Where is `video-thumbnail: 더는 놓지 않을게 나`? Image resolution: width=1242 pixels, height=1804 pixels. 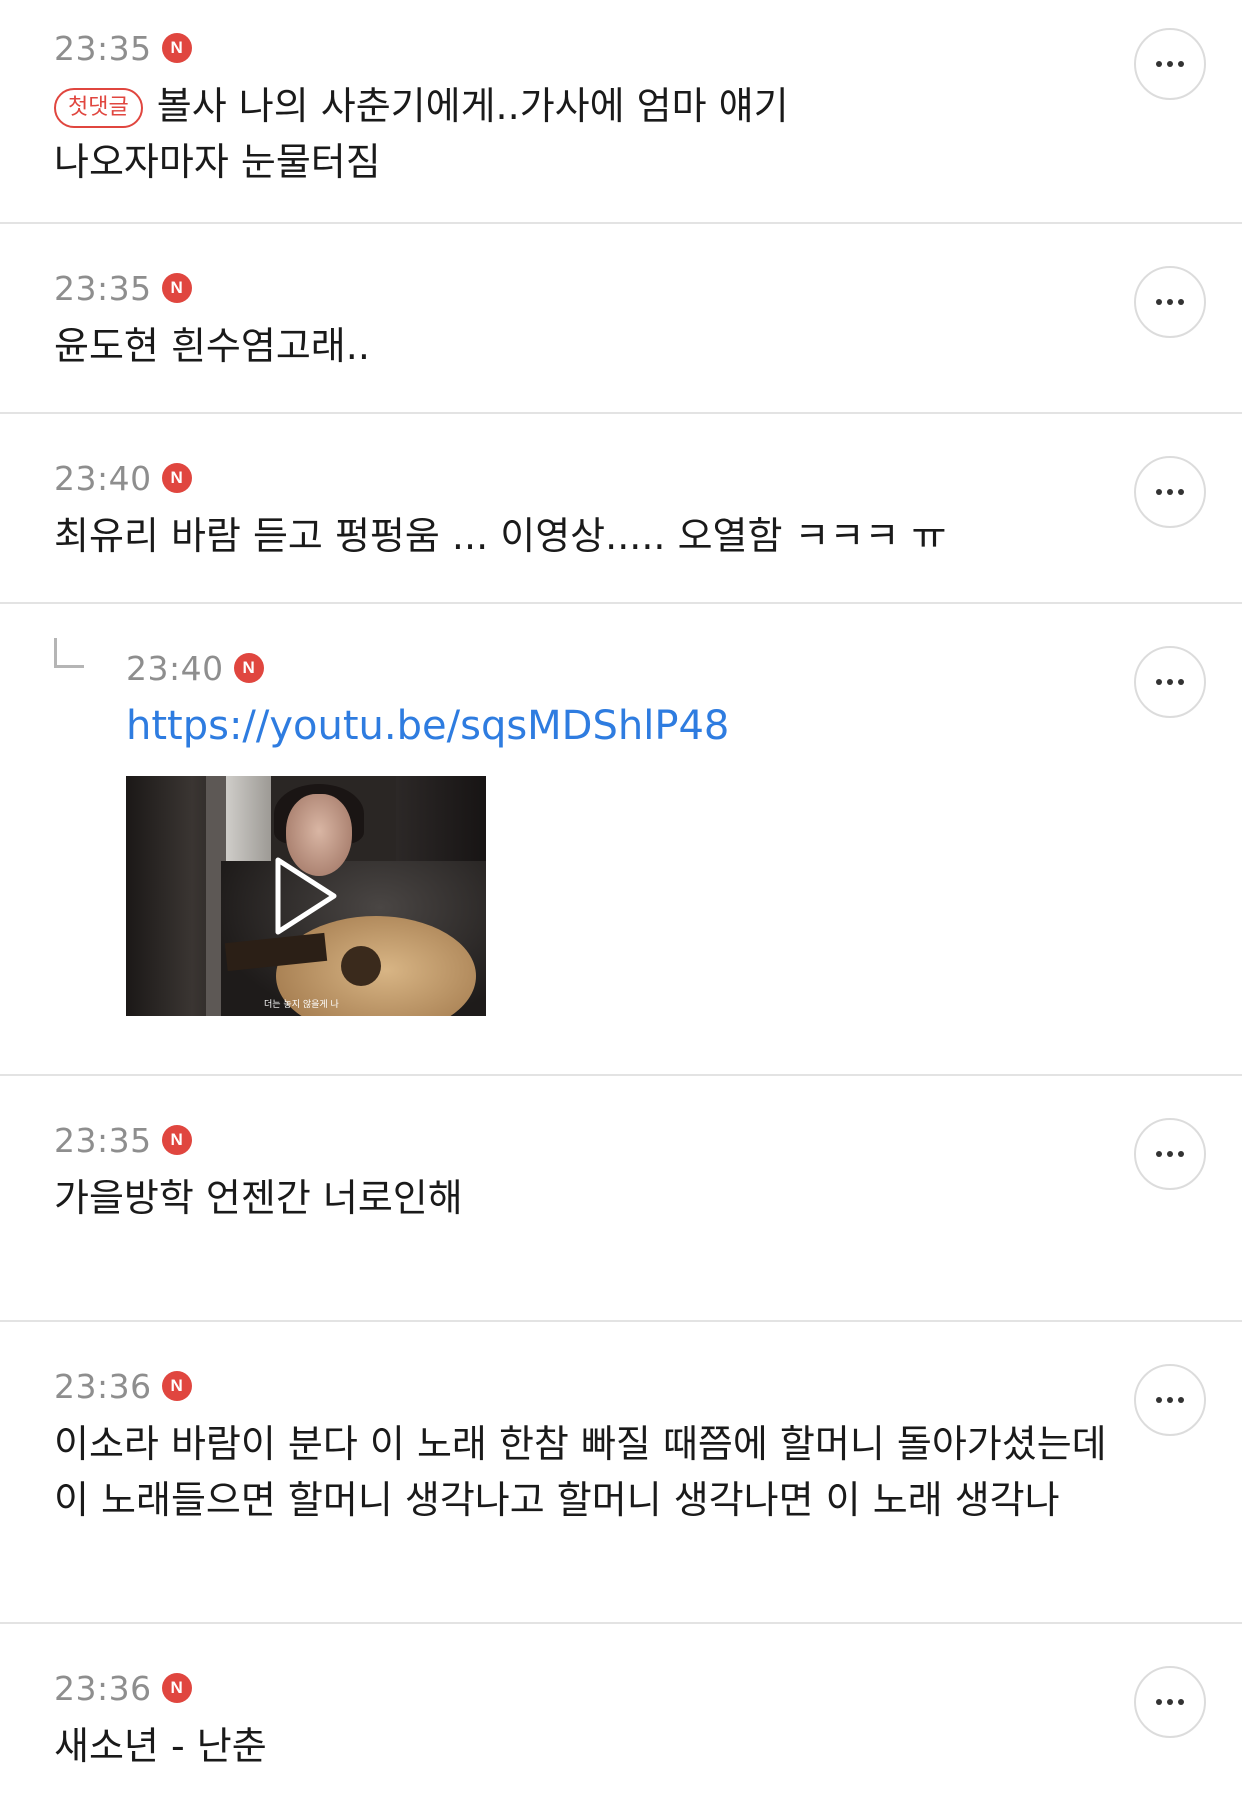
video-thumbnail: 더는 놓지 않을게 나 is located at coordinates (306, 896).